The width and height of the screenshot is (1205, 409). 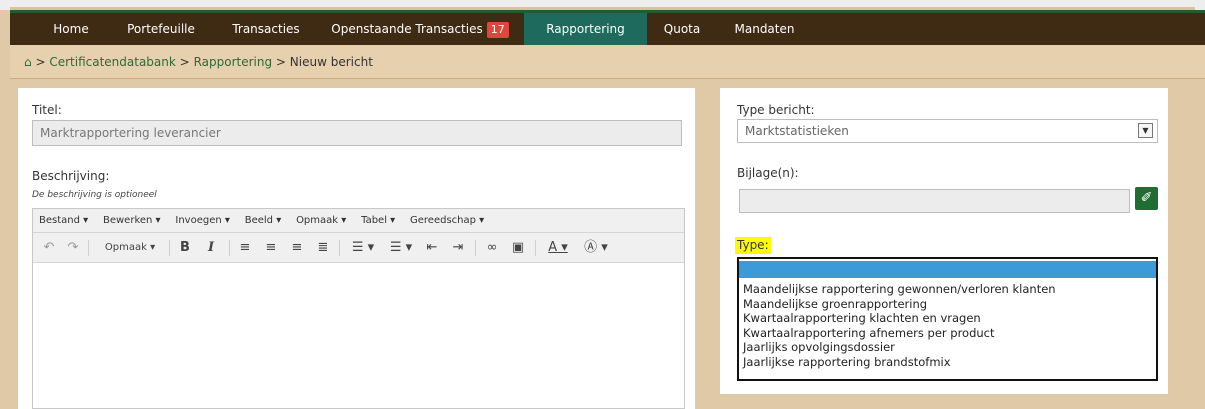 What do you see at coordinates (323, 248) in the screenshot?
I see `align-justify-icon: ≣` at bounding box center [323, 248].